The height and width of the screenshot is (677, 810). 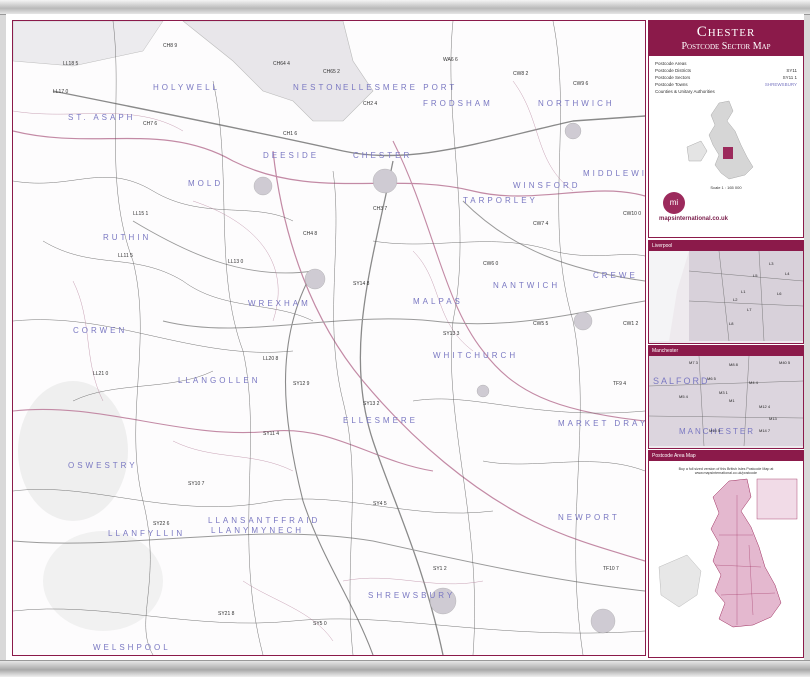 I want to click on town-label: NORTHWICH, so click(x=576, y=103).